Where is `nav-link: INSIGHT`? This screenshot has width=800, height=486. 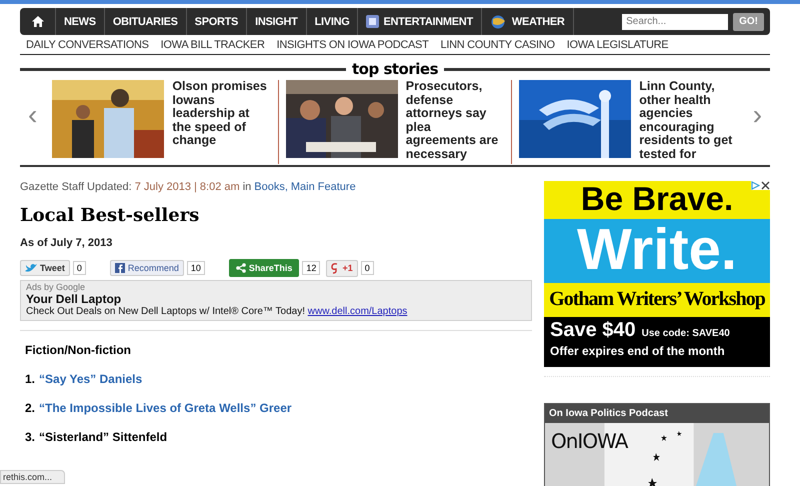
nav-link: INSIGHT is located at coordinates (277, 21).